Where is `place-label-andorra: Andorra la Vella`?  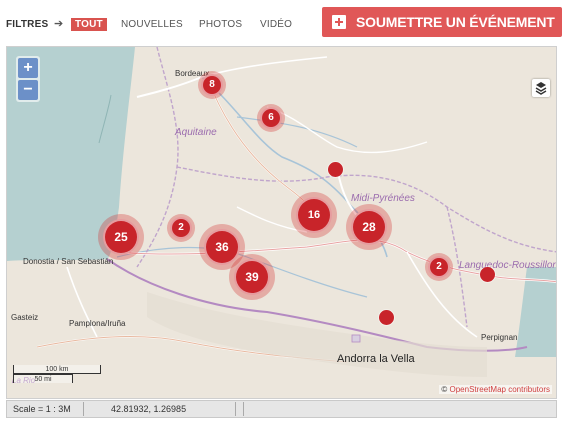
place-label-andorra: Andorra la Vella is located at coordinates (376, 359).